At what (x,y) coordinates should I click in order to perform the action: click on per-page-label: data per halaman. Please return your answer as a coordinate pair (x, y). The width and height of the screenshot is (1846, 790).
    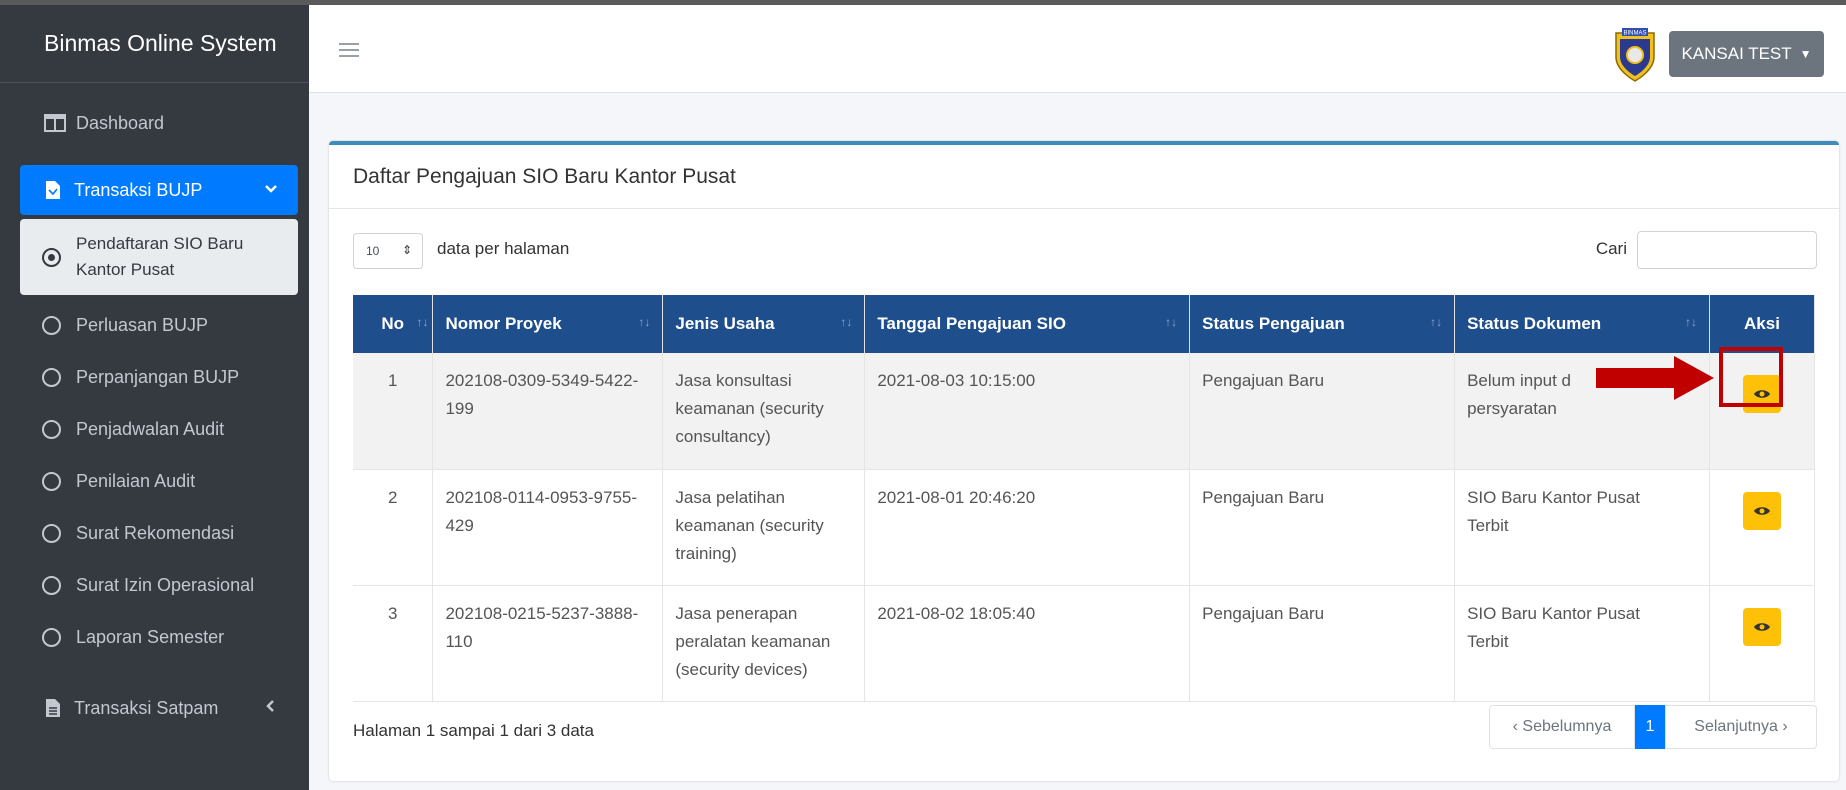
    Looking at the image, I should click on (503, 248).